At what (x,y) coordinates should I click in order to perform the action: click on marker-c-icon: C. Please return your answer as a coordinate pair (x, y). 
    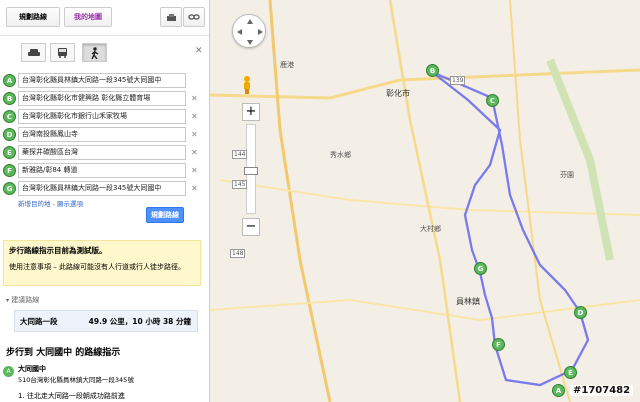
    Looking at the image, I should click on (9, 116).